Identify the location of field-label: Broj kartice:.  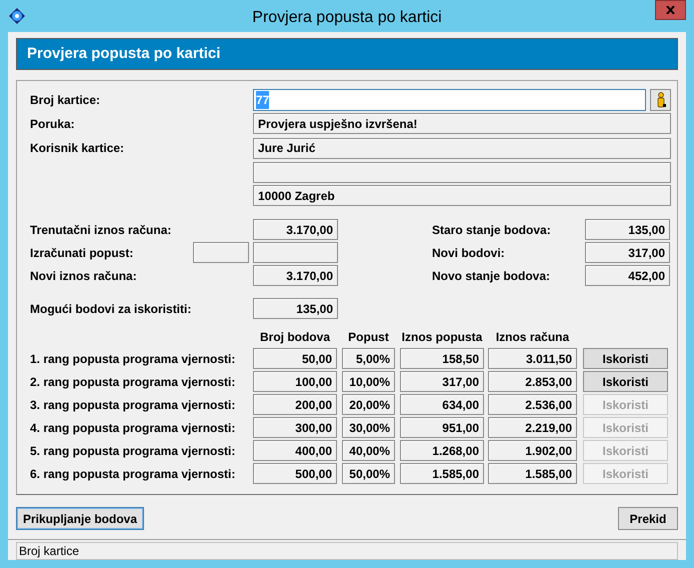
(66, 100).